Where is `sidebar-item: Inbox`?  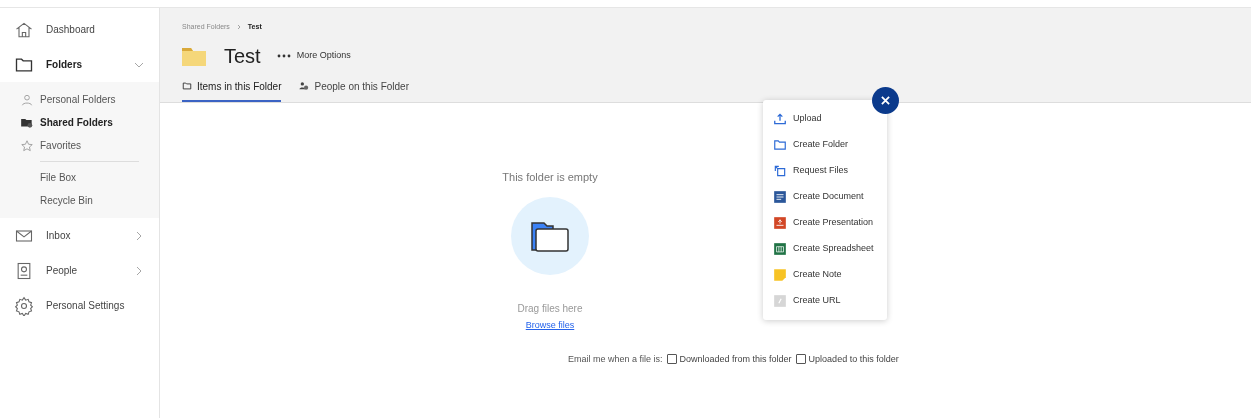
sidebar-item: Inbox is located at coordinates (79, 235).